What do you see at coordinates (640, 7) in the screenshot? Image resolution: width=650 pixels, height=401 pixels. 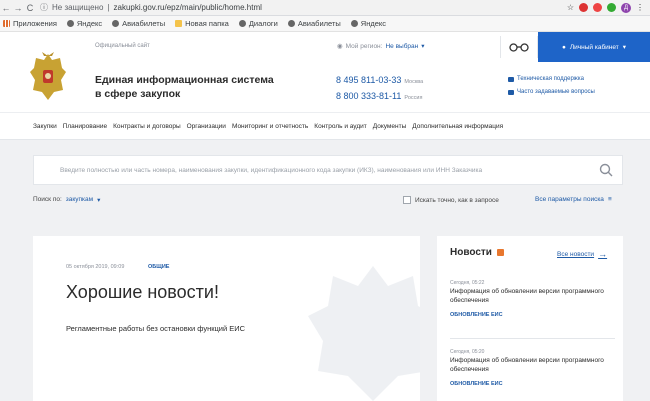 I see `menu-dots-icon: ⋮` at bounding box center [640, 7].